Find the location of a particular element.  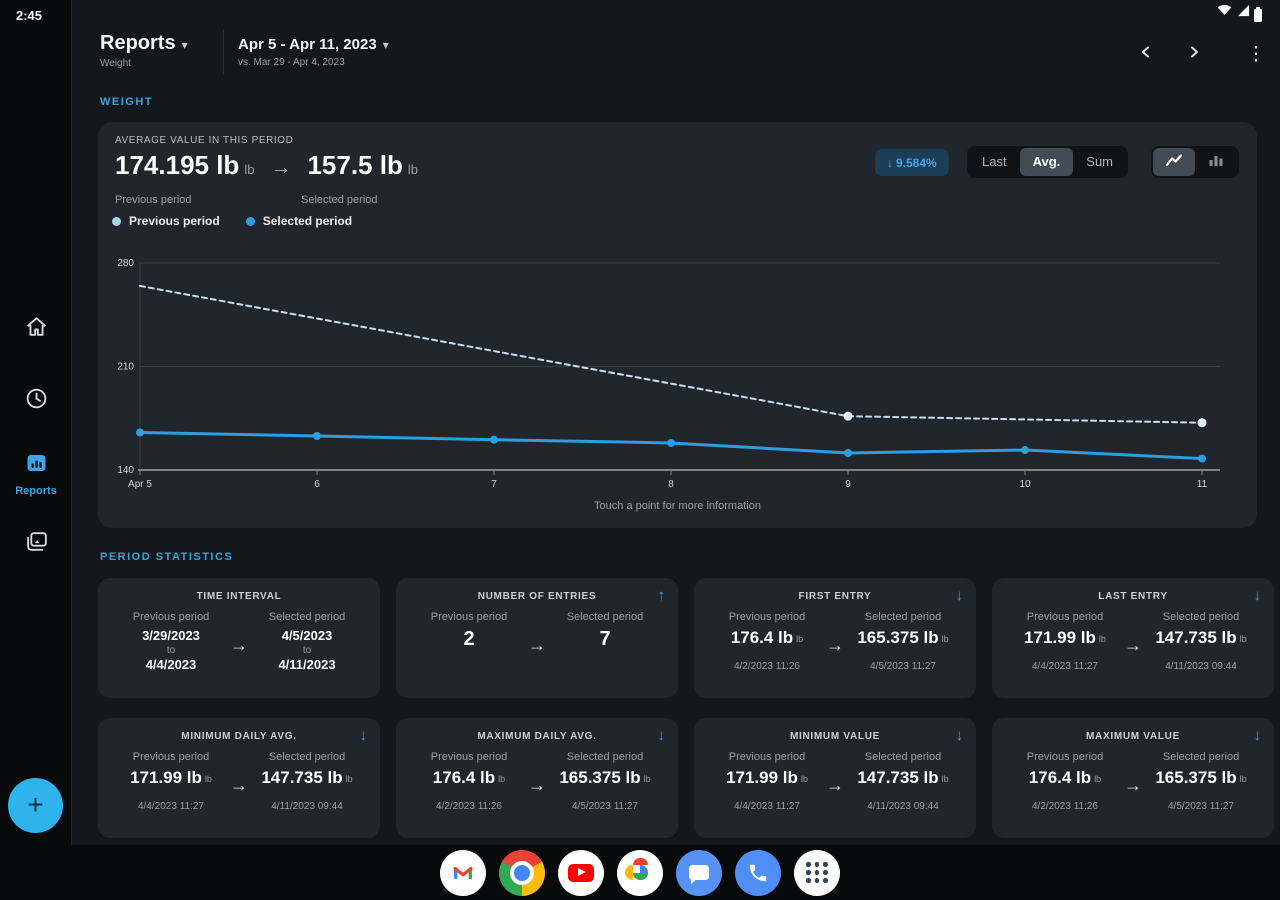

date-compare: vs. Mar 29 - Apr 4, 2023 is located at coordinates (291, 62).